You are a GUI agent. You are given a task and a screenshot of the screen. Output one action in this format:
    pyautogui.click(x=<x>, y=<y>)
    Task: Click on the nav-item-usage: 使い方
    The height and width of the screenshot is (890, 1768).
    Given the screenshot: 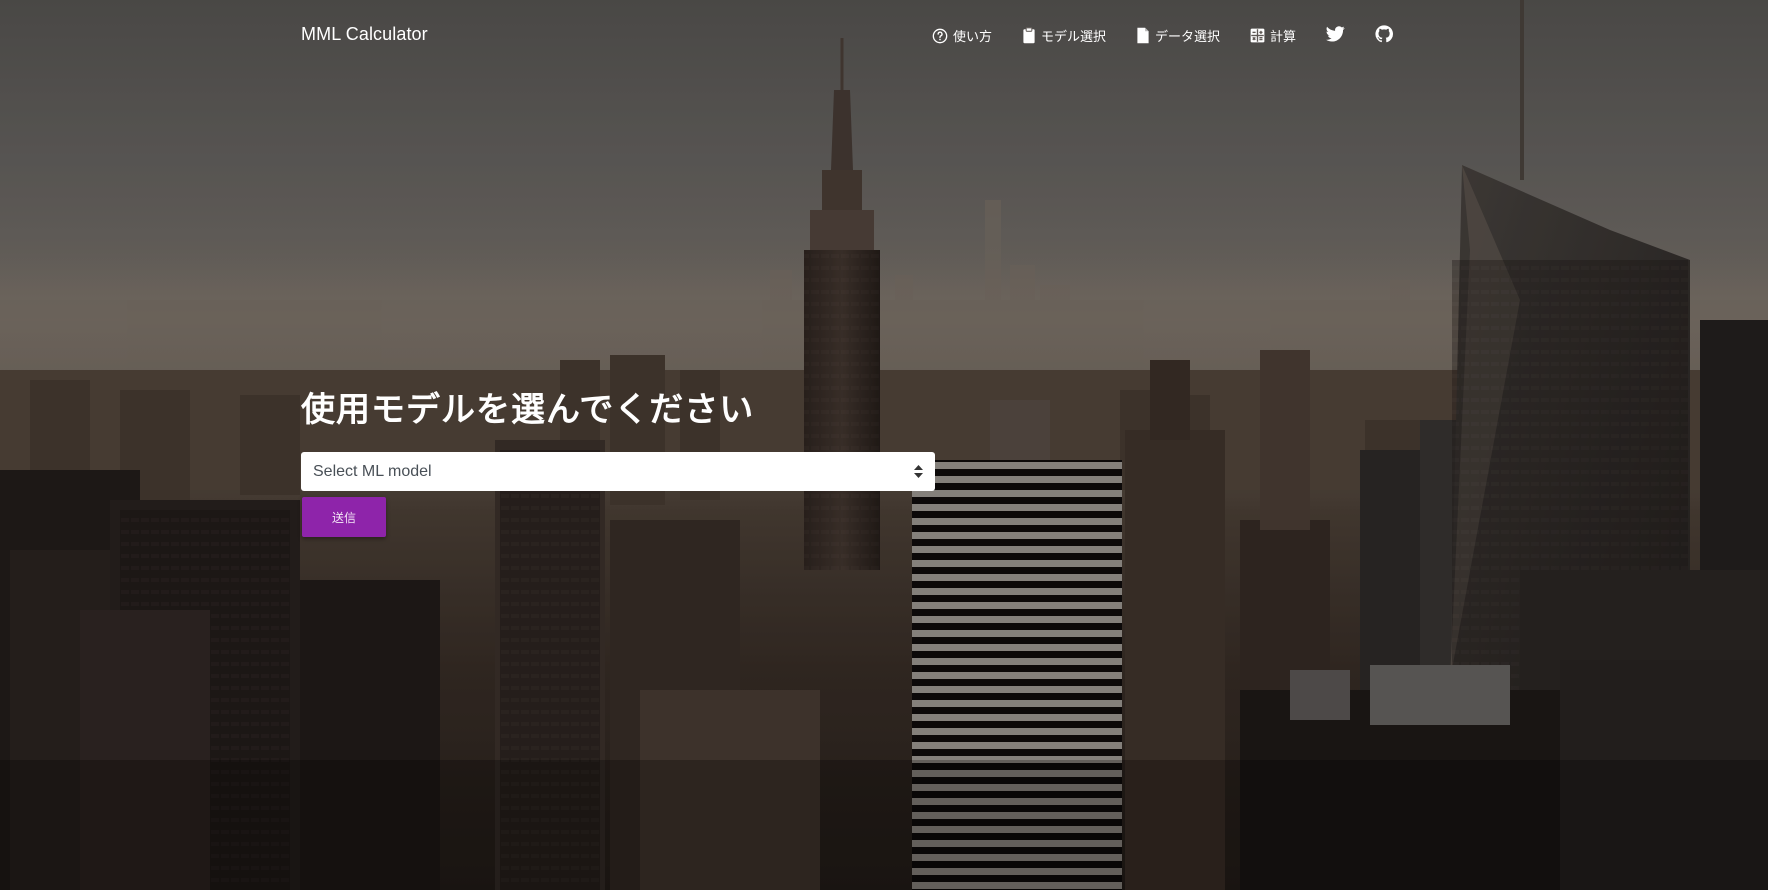 What is the action you would take?
    pyautogui.click(x=962, y=35)
    